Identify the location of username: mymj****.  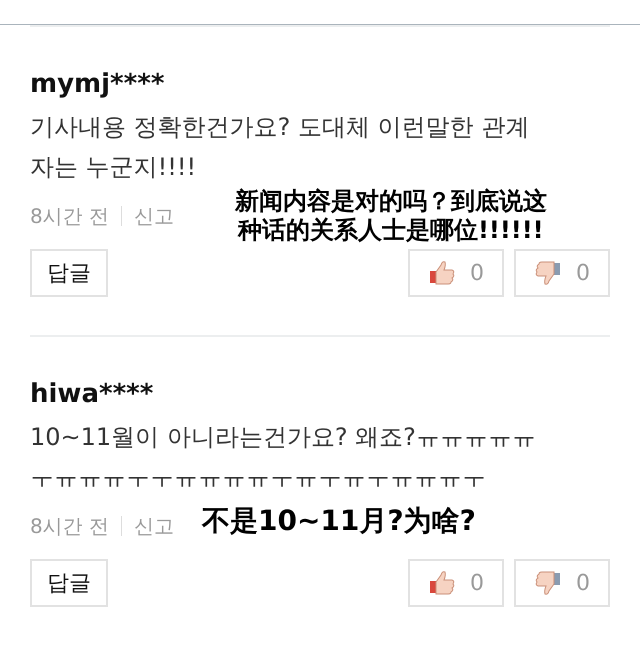
(98, 84).